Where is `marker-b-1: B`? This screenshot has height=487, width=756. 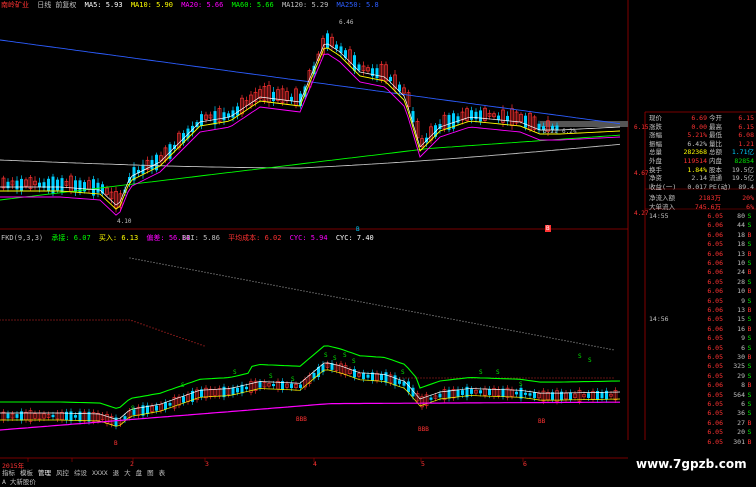
marker-b-1: B is located at coordinates (358, 229).